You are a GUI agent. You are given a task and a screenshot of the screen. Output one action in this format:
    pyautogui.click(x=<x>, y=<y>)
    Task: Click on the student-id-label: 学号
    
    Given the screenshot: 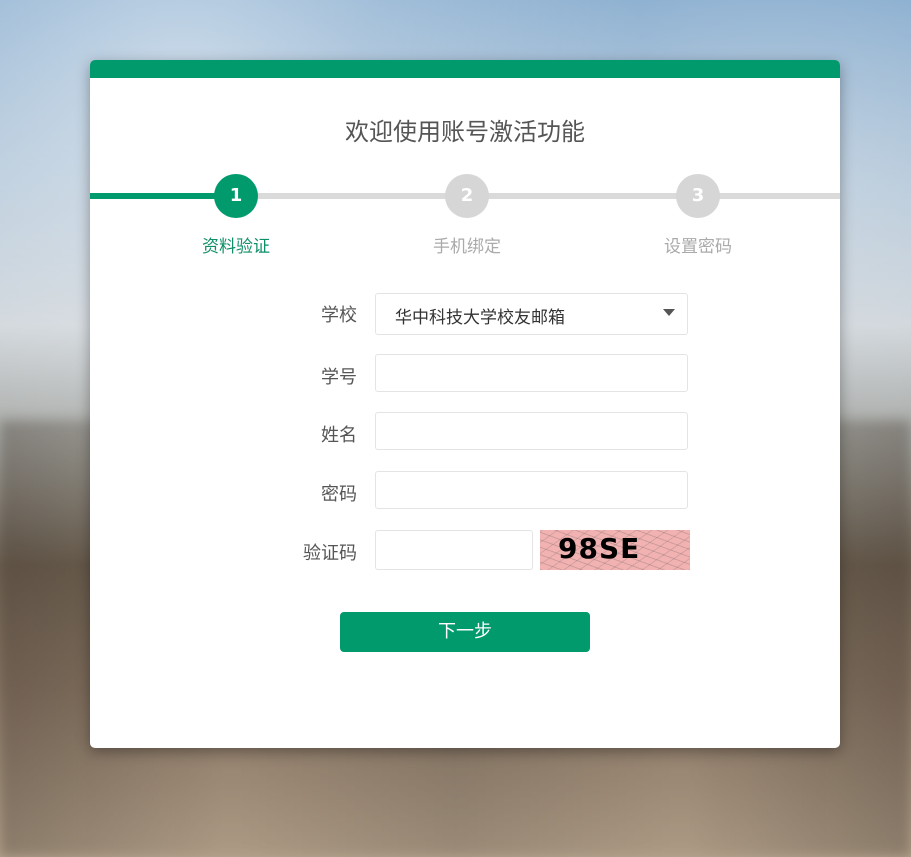 What is the action you would take?
    pyautogui.click(x=339, y=377)
    